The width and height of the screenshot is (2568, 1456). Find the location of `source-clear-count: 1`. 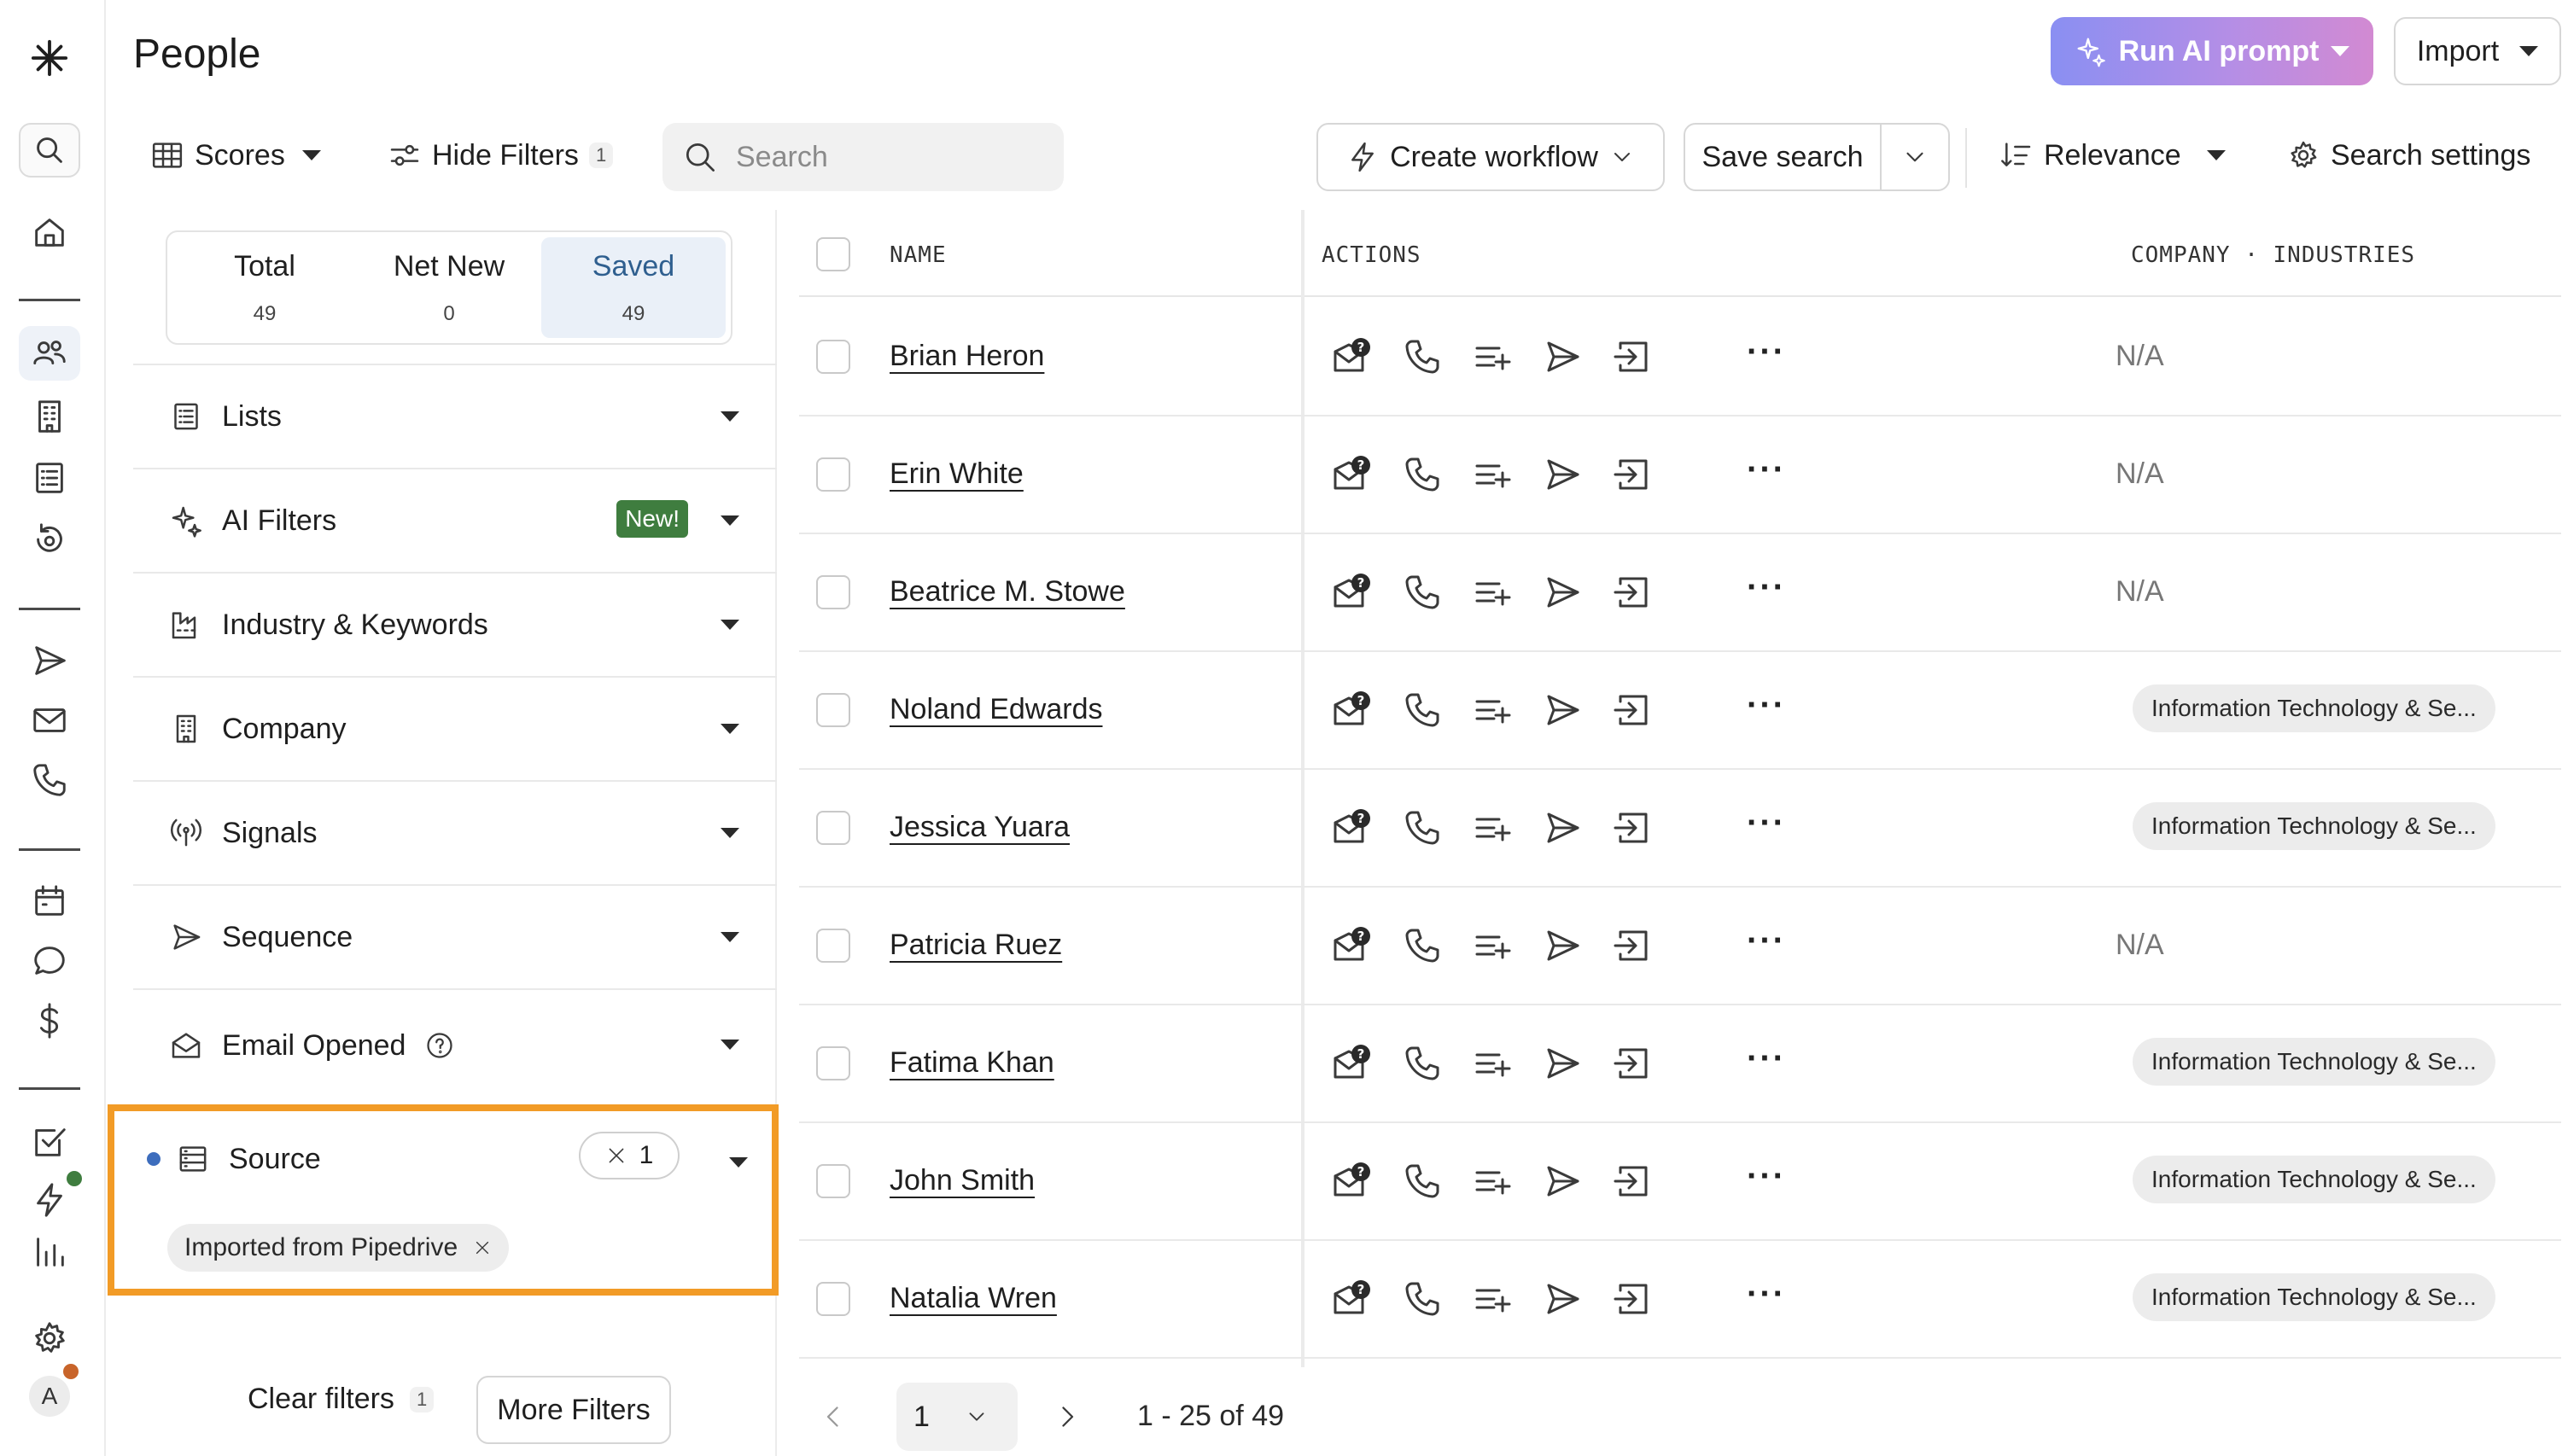

source-clear-count: 1 is located at coordinates (629, 1155).